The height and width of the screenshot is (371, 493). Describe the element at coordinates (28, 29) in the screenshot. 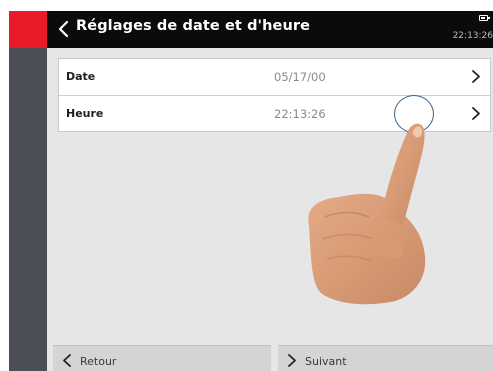

I see `brand-accent-tab` at that location.